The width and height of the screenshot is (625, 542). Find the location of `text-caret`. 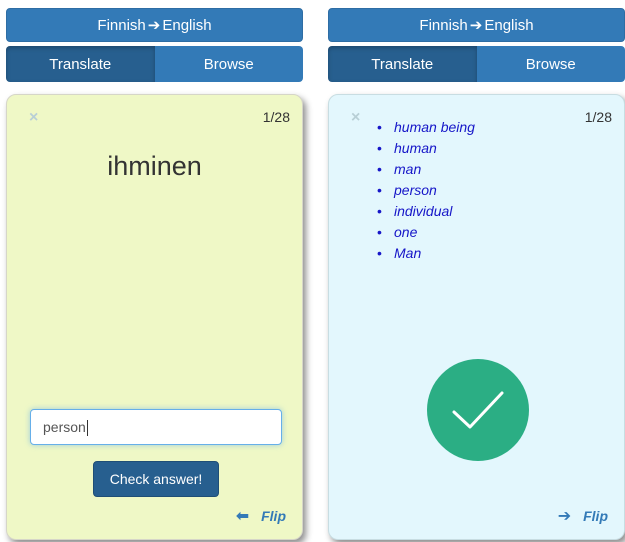

text-caret is located at coordinates (87, 428).